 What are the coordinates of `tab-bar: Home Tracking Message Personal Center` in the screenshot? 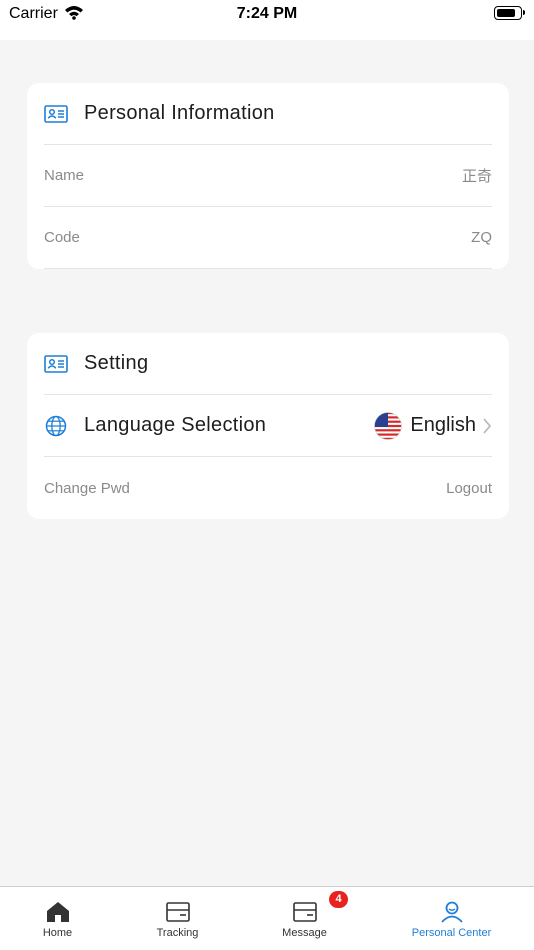 It's located at (267, 918).